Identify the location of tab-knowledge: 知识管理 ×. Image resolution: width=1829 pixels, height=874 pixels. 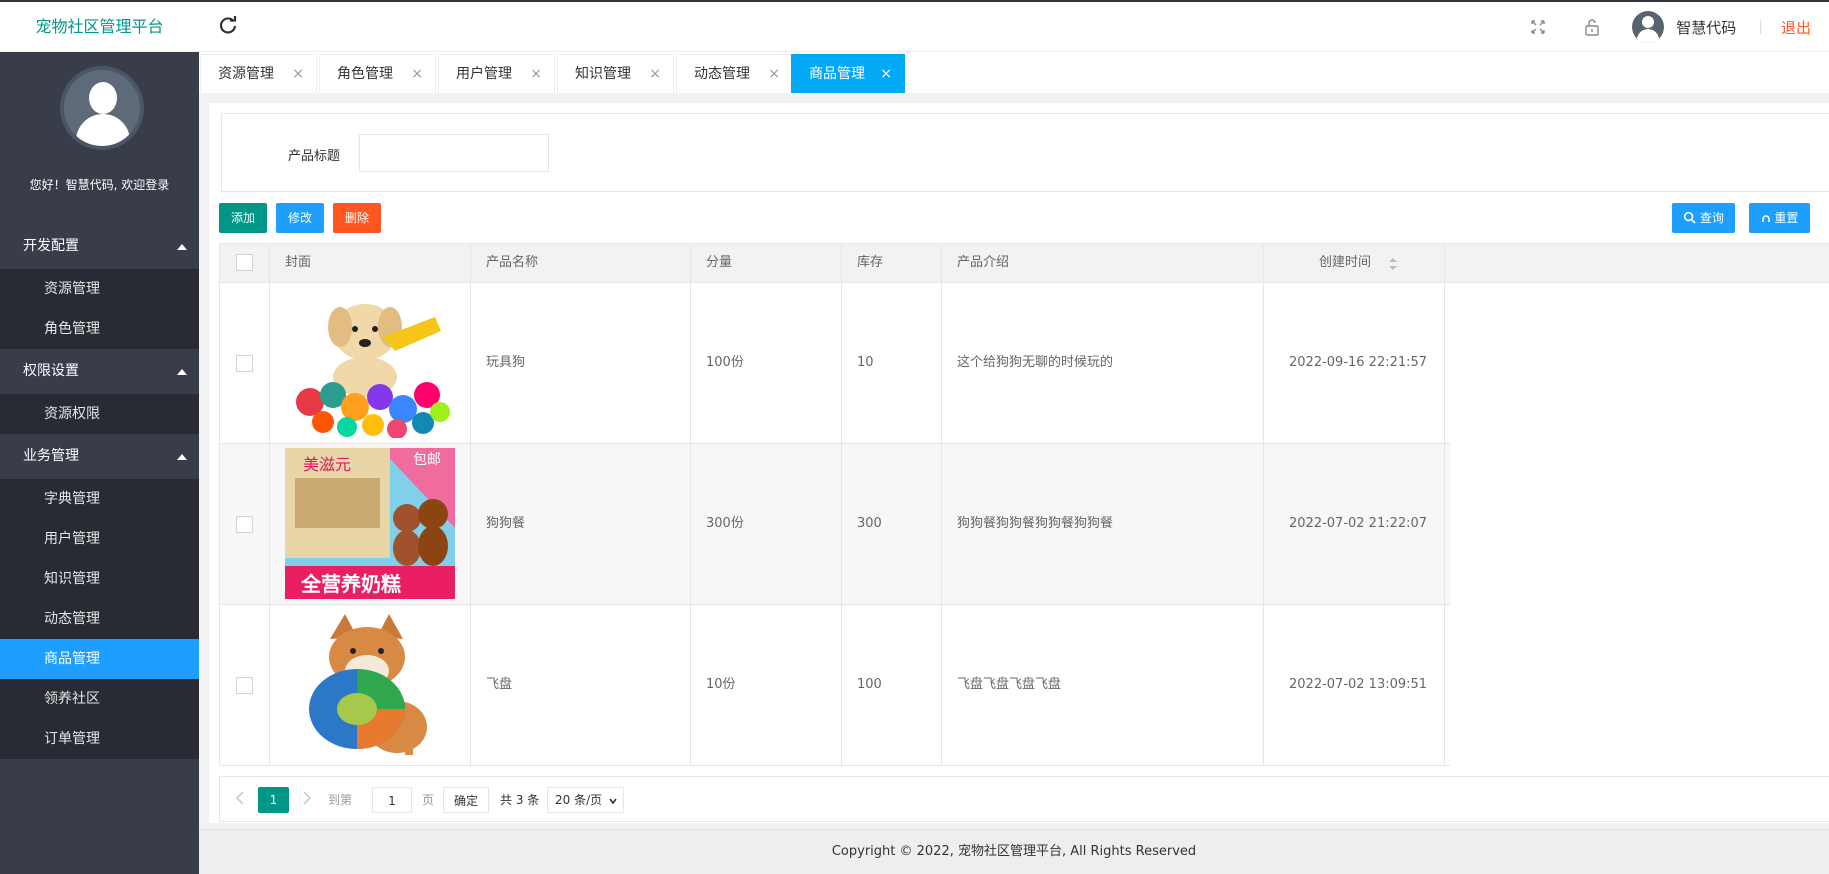
(615, 73).